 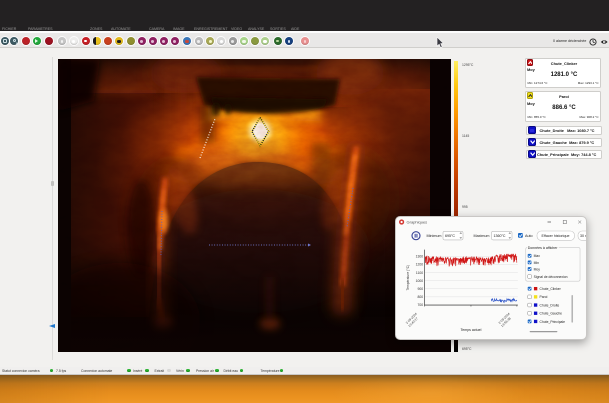 What do you see at coordinates (420, 305) in the screenshot?
I see `svg-text: 700` at bounding box center [420, 305].